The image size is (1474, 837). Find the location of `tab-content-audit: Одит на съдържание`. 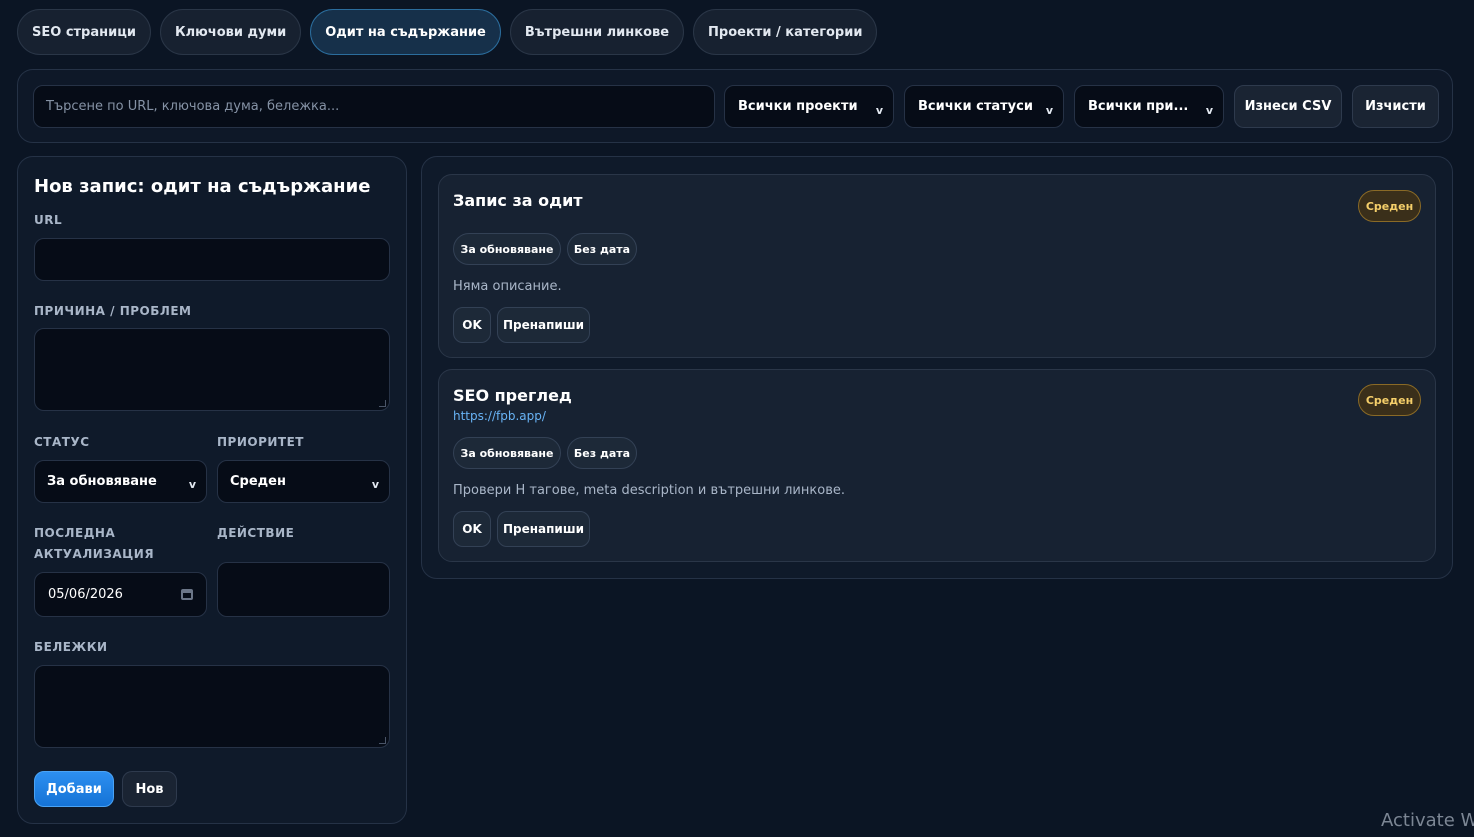

tab-content-audit: Одит на съдържание is located at coordinates (405, 32).